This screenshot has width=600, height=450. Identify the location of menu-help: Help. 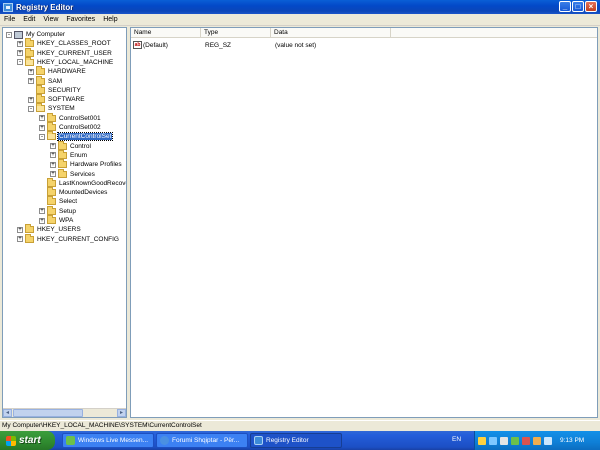
(110, 19).